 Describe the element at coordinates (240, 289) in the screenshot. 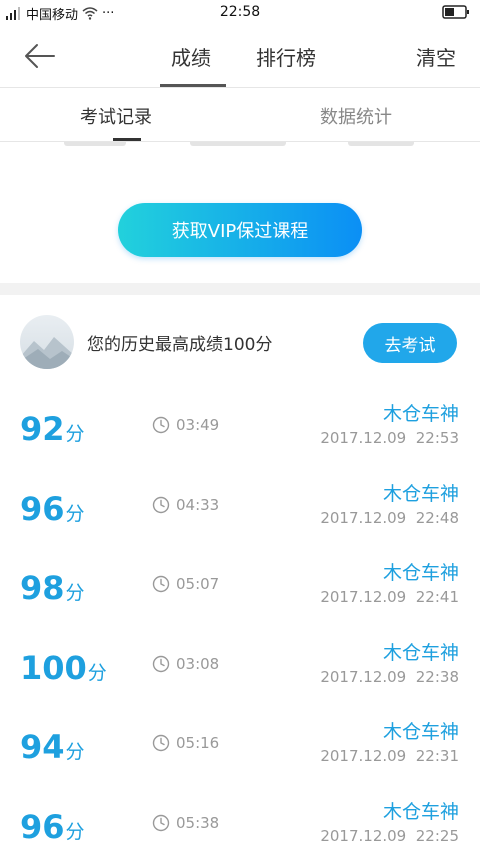

I see `section-divider` at that location.